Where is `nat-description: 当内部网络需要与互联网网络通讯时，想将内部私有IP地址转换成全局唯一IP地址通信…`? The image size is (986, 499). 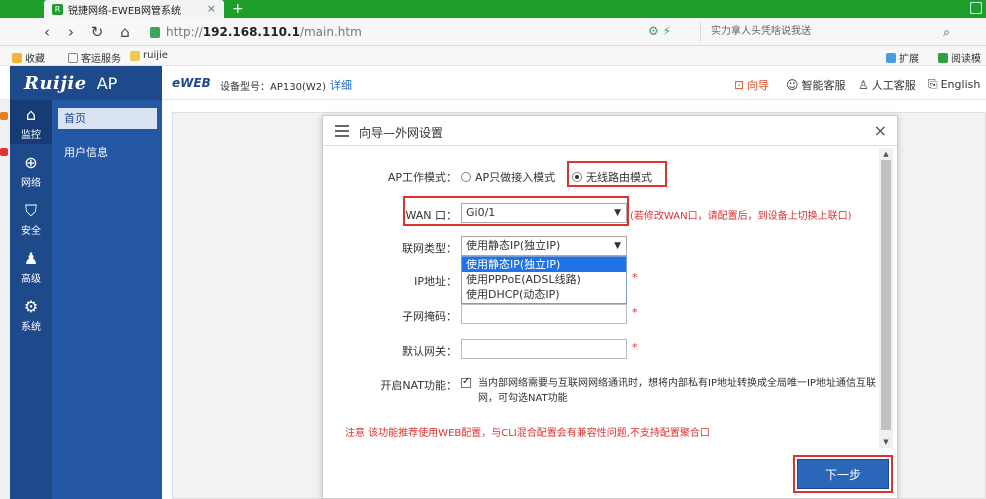 nat-description: 当内部网络需要与互联网网络通讯时，想将内部私有IP地址转换成全局唯一IP地址通信… is located at coordinates (677, 391).